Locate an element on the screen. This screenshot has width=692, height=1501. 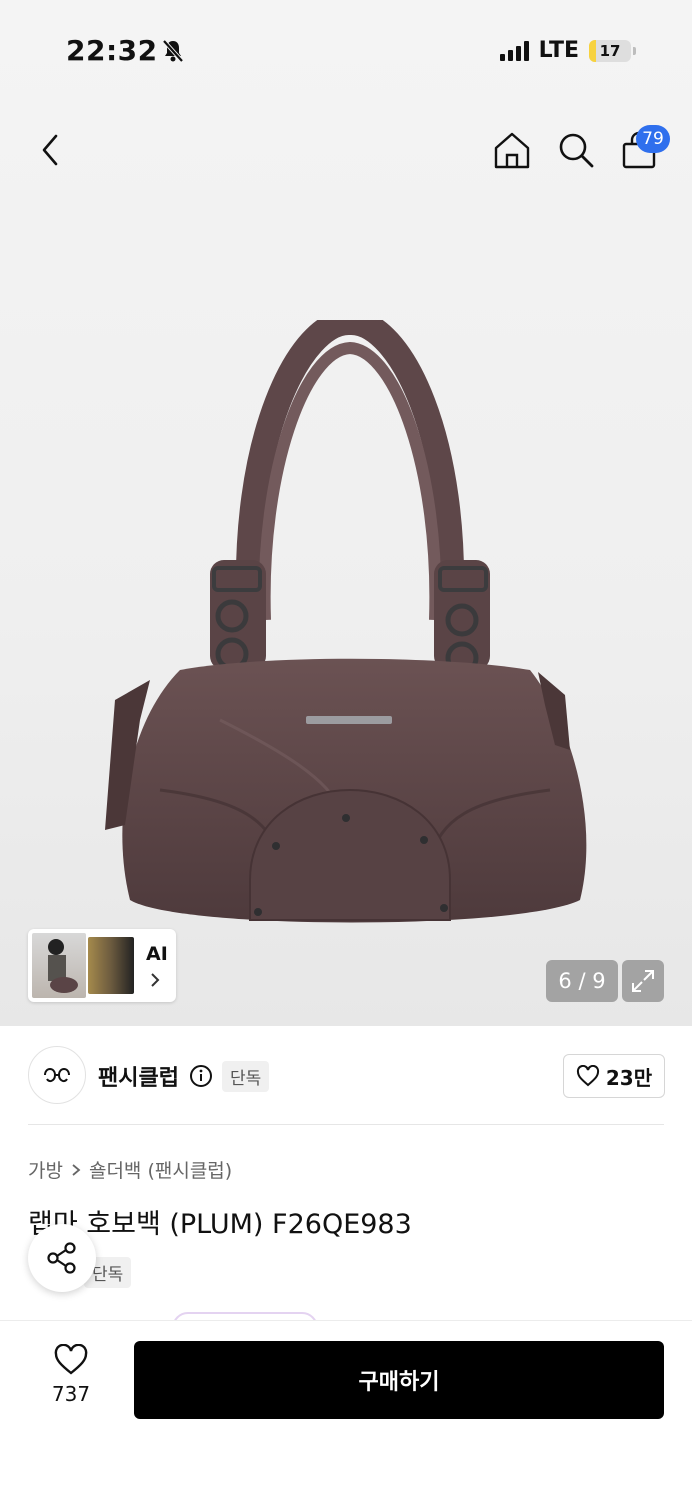
buy-button: 구매하기 is located at coordinates (399, 1380).